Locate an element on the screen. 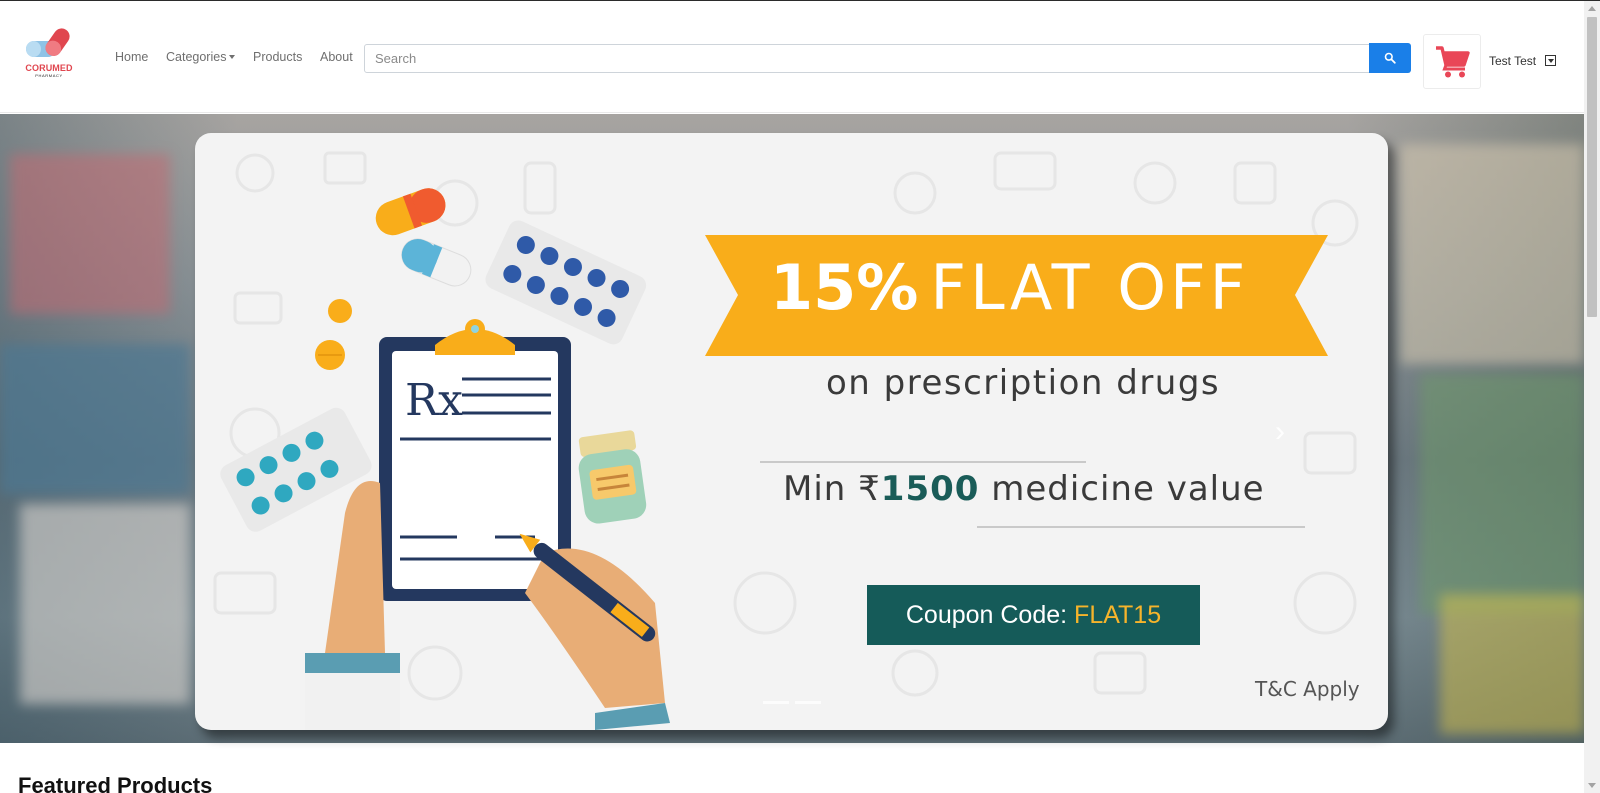 Image resolution: width=1600 pixels, height=793 pixels. min-suffix: medicine value is located at coordinates (1122, 489).